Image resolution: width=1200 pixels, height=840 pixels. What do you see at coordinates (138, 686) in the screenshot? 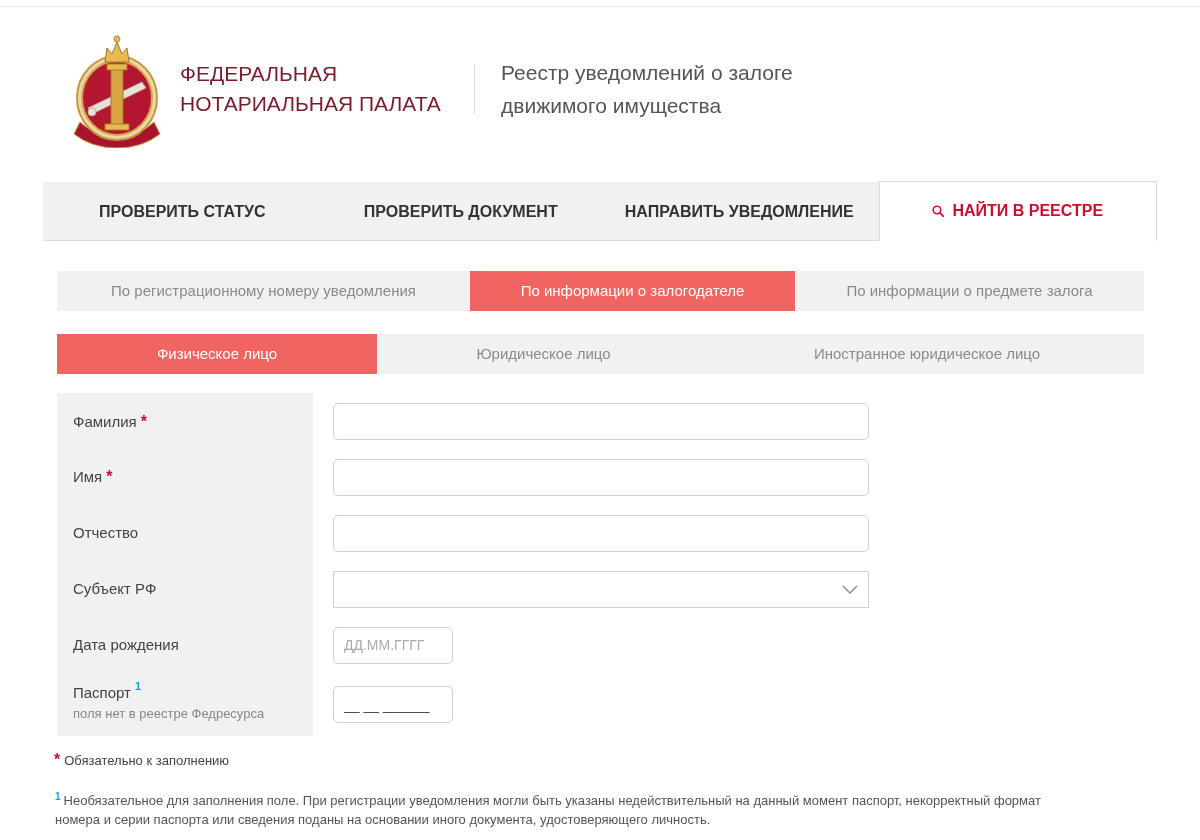
I see `footnote-mark: 1` at bounding box center [138, 686].